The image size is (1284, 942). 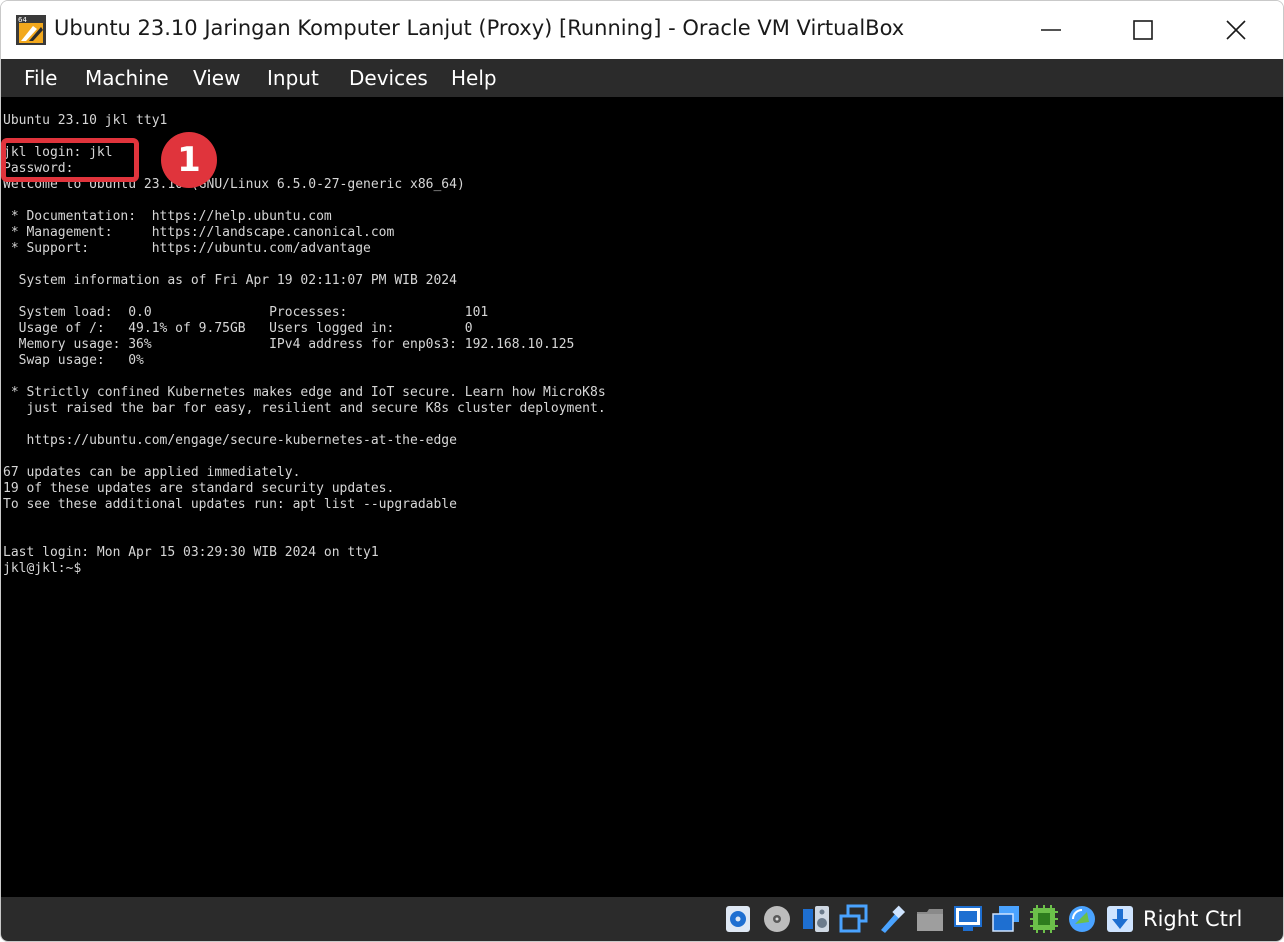 I want to click on close-icon, so click(x=1236, y=30).